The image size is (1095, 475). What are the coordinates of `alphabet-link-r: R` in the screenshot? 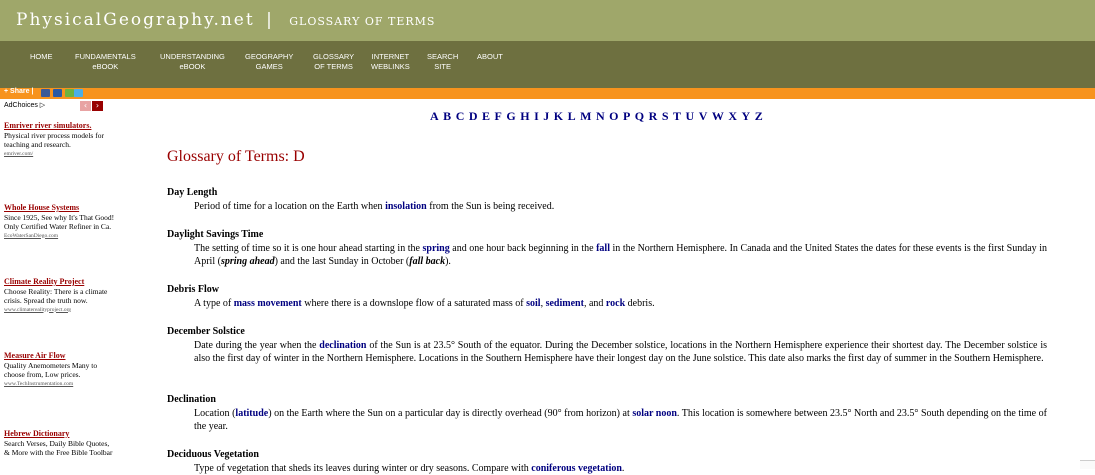 It's located at (654, 116).